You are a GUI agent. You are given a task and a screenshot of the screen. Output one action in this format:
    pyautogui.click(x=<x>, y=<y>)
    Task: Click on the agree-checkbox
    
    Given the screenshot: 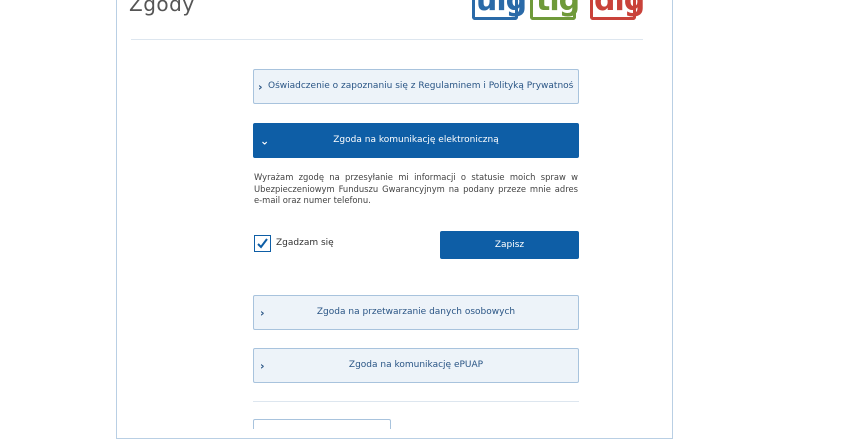 What is the action you would take?
    pyautogui.click(x=262, y=243)
    